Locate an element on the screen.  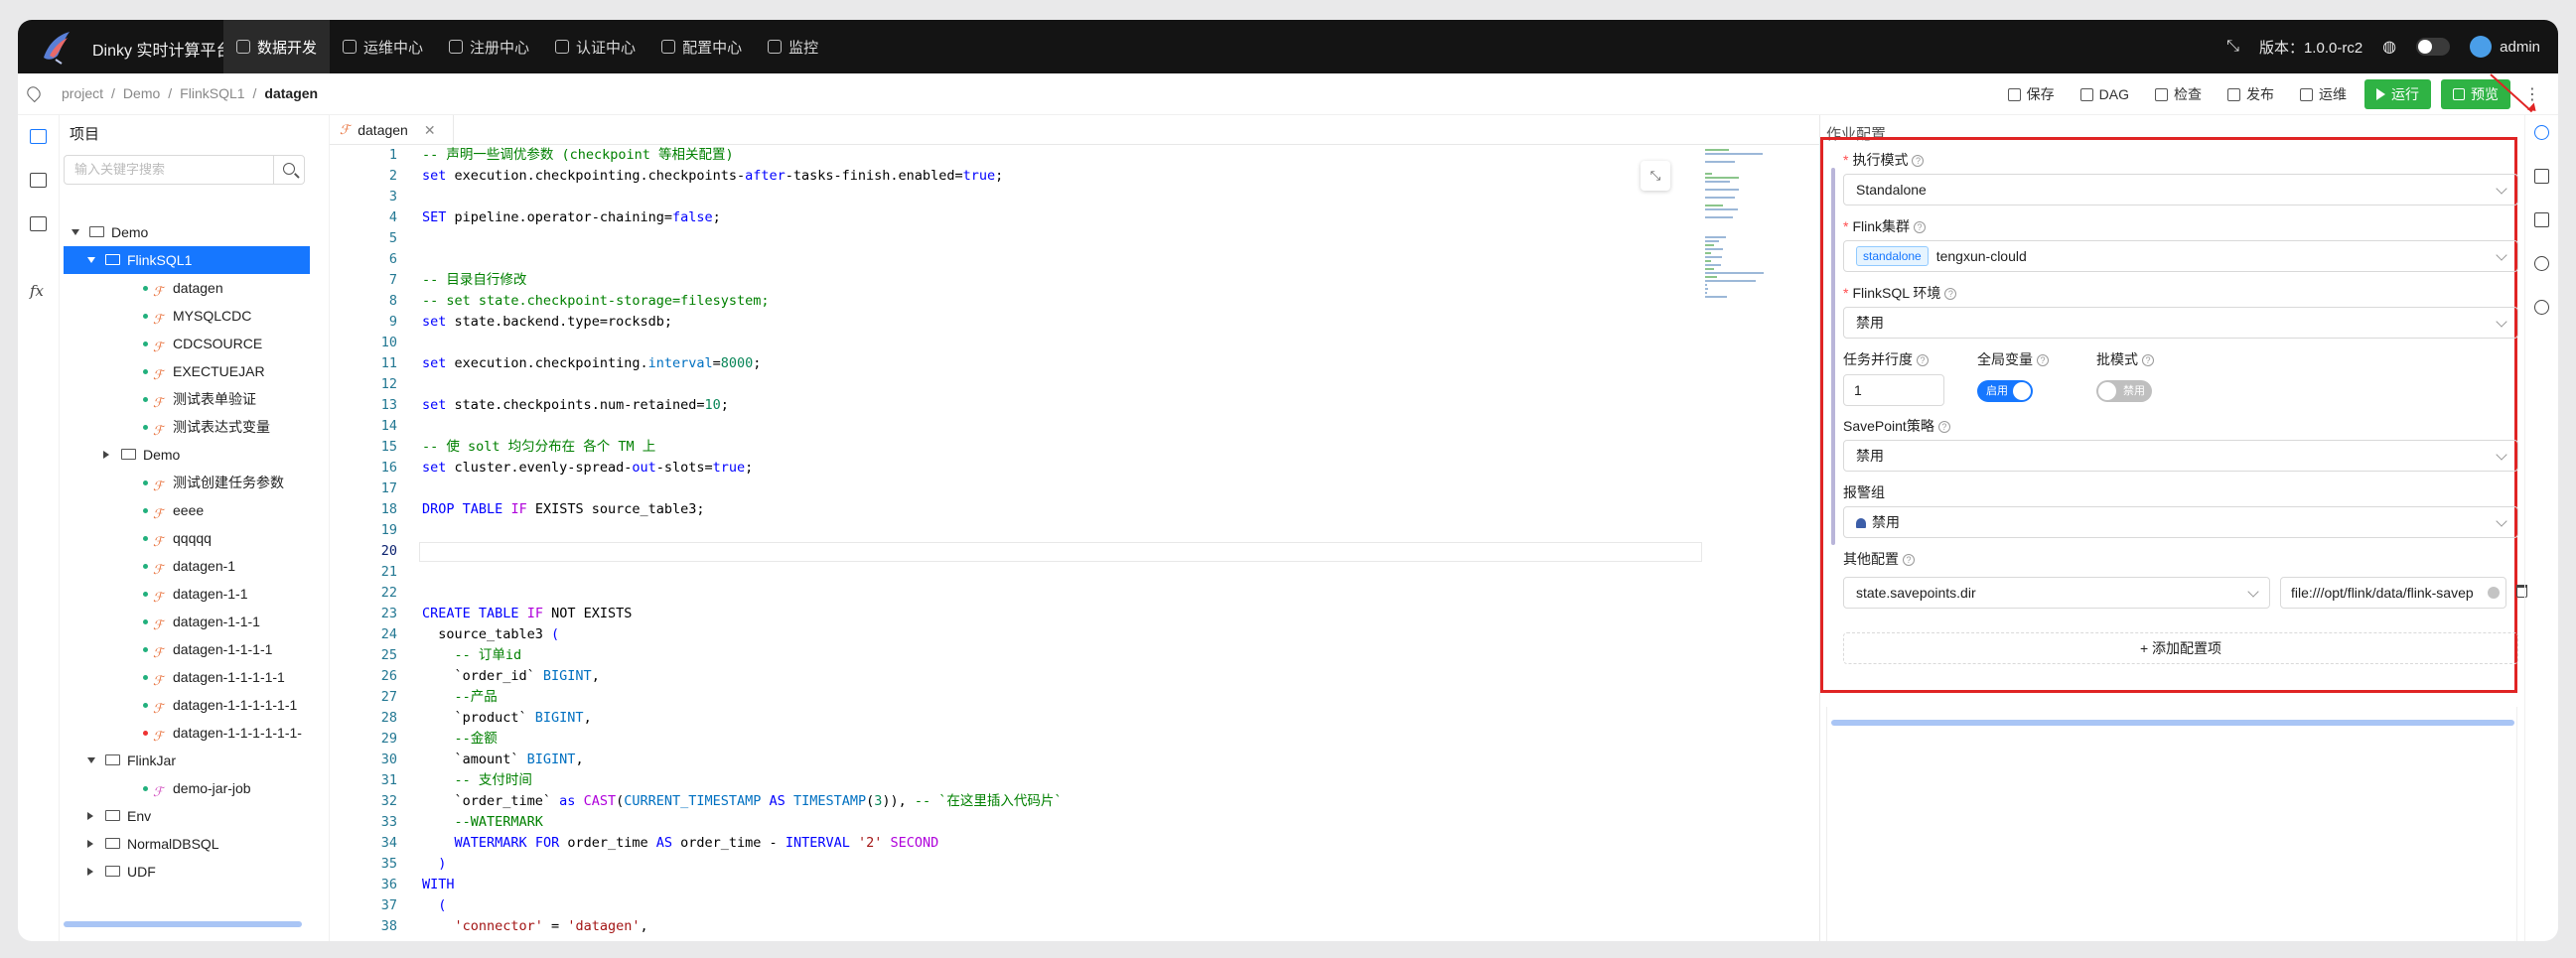
menu-item: 监控 is located at coordinates (793, 46).